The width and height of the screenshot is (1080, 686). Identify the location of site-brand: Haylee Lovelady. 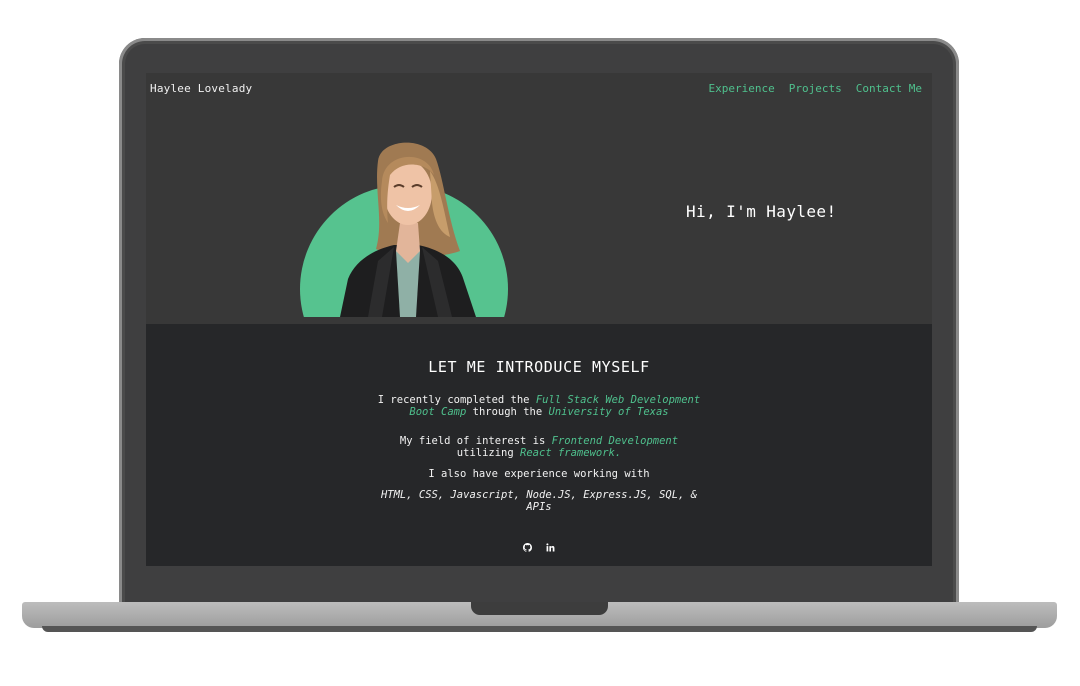
(201, 88).